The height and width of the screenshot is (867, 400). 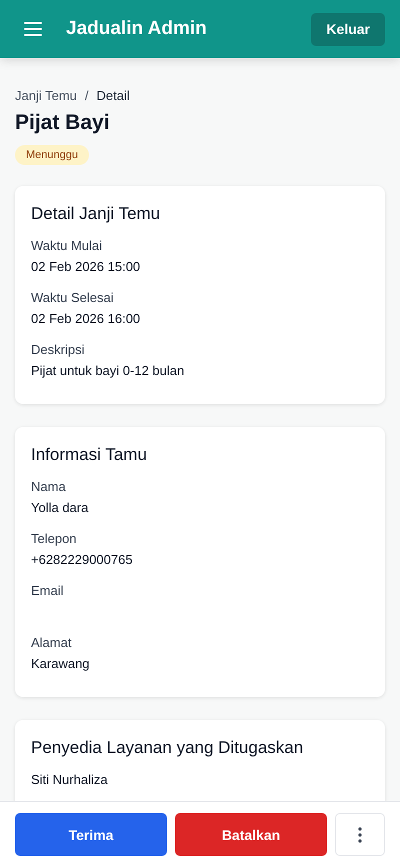 I want to click on field-label: Nama, so click(x=49, y=486).